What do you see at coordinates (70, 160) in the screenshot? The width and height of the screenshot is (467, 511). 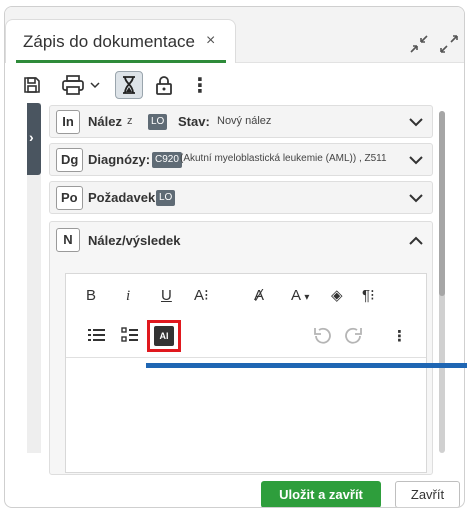 I see `section-code: Dg` at bounding box center [70, 160].